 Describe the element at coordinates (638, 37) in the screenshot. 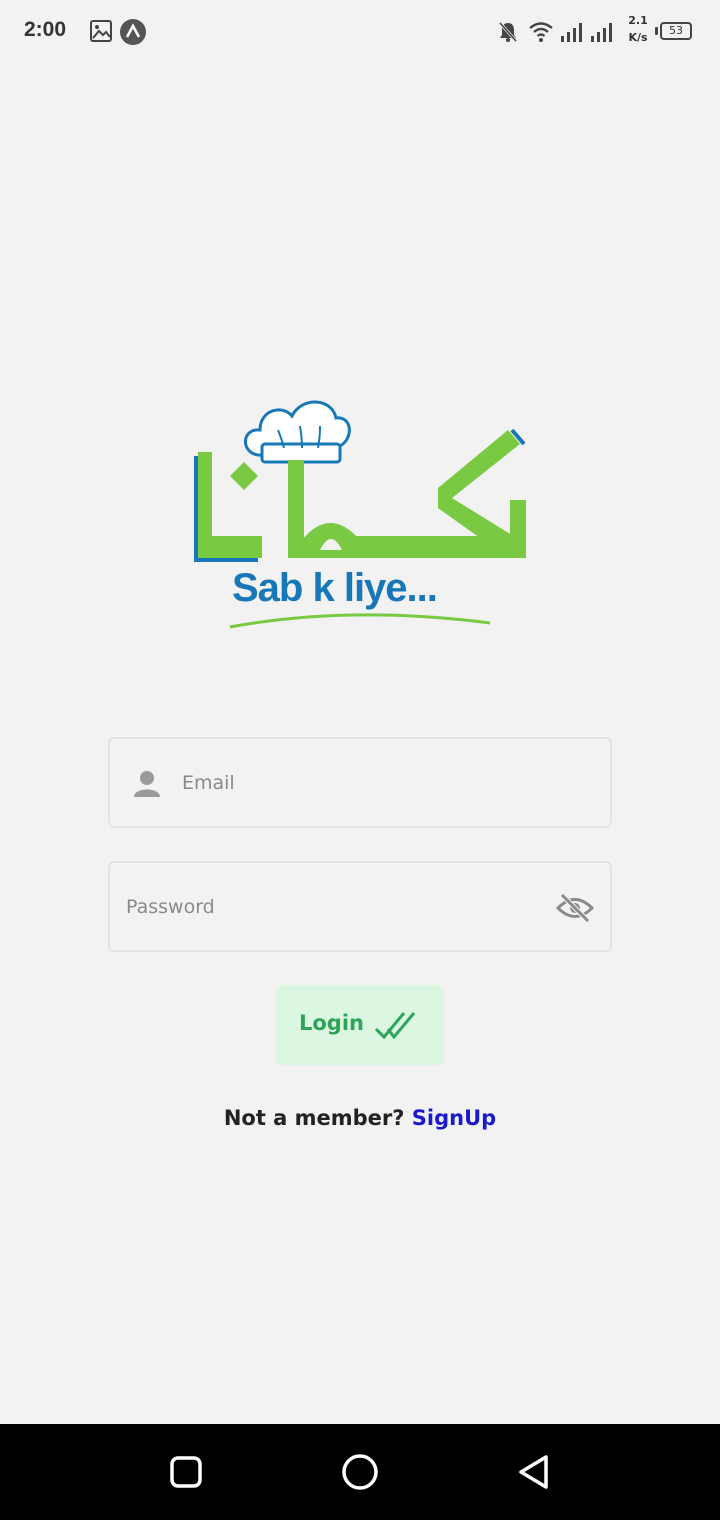

I see `network-speed-unit: K/s` at that location.